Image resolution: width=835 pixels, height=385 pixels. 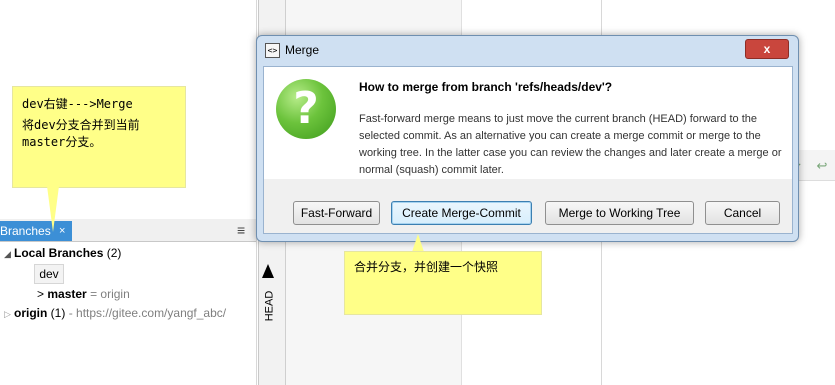 What do you see at coordinates (59, 253) in the screenshot?
I see `local-branches-label: Local Branches` at bounding box center [59, 253].